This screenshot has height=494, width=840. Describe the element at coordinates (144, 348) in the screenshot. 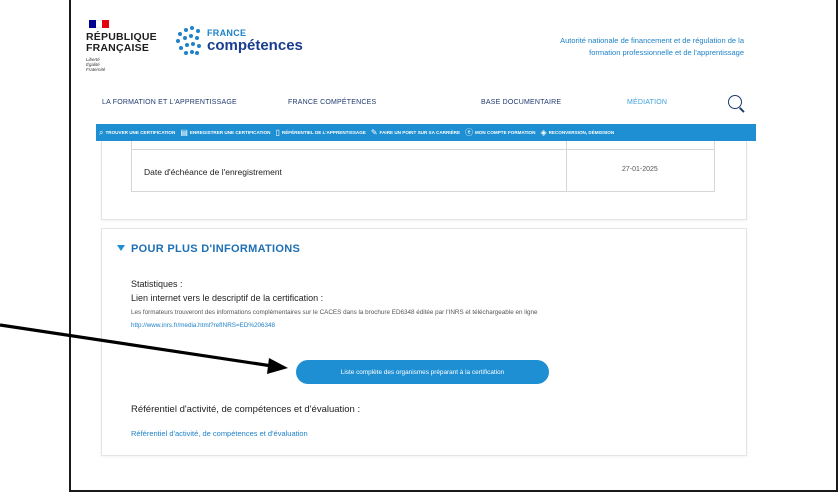

I see `annotation-arrow-icon` at that location.